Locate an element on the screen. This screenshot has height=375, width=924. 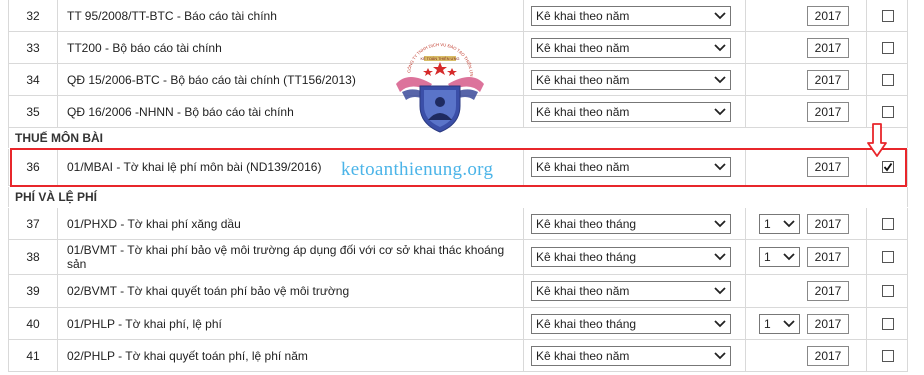
row-number: 34 is located at coordinates (33, 79).